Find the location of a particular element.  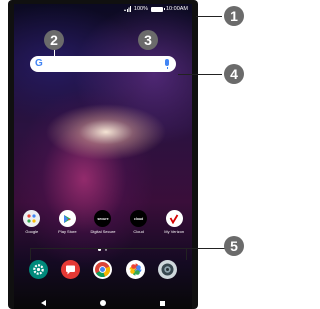

app-google: Google is located at coordinates (32, 222).